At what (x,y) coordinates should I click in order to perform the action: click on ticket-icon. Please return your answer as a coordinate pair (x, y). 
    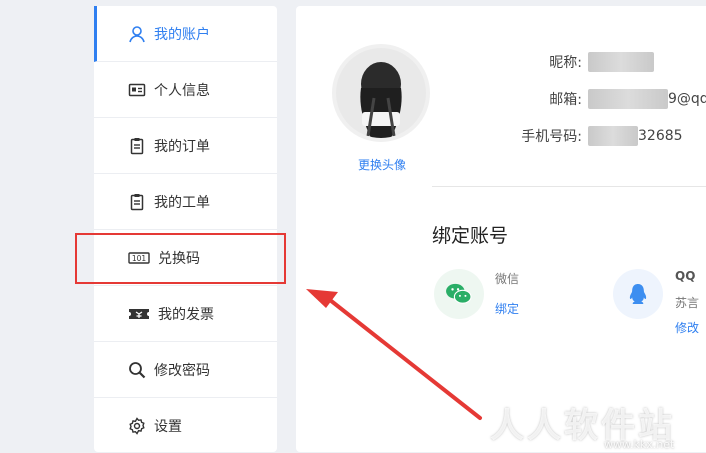
    Looking at the image, I should click on (139, 314).